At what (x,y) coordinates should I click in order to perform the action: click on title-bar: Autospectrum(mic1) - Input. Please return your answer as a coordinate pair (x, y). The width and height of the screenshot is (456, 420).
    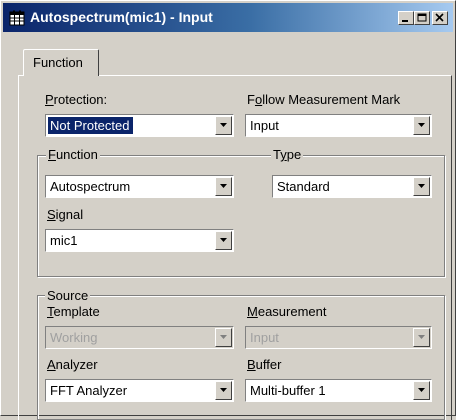
    Looking at the image, I should click on (228, 17).